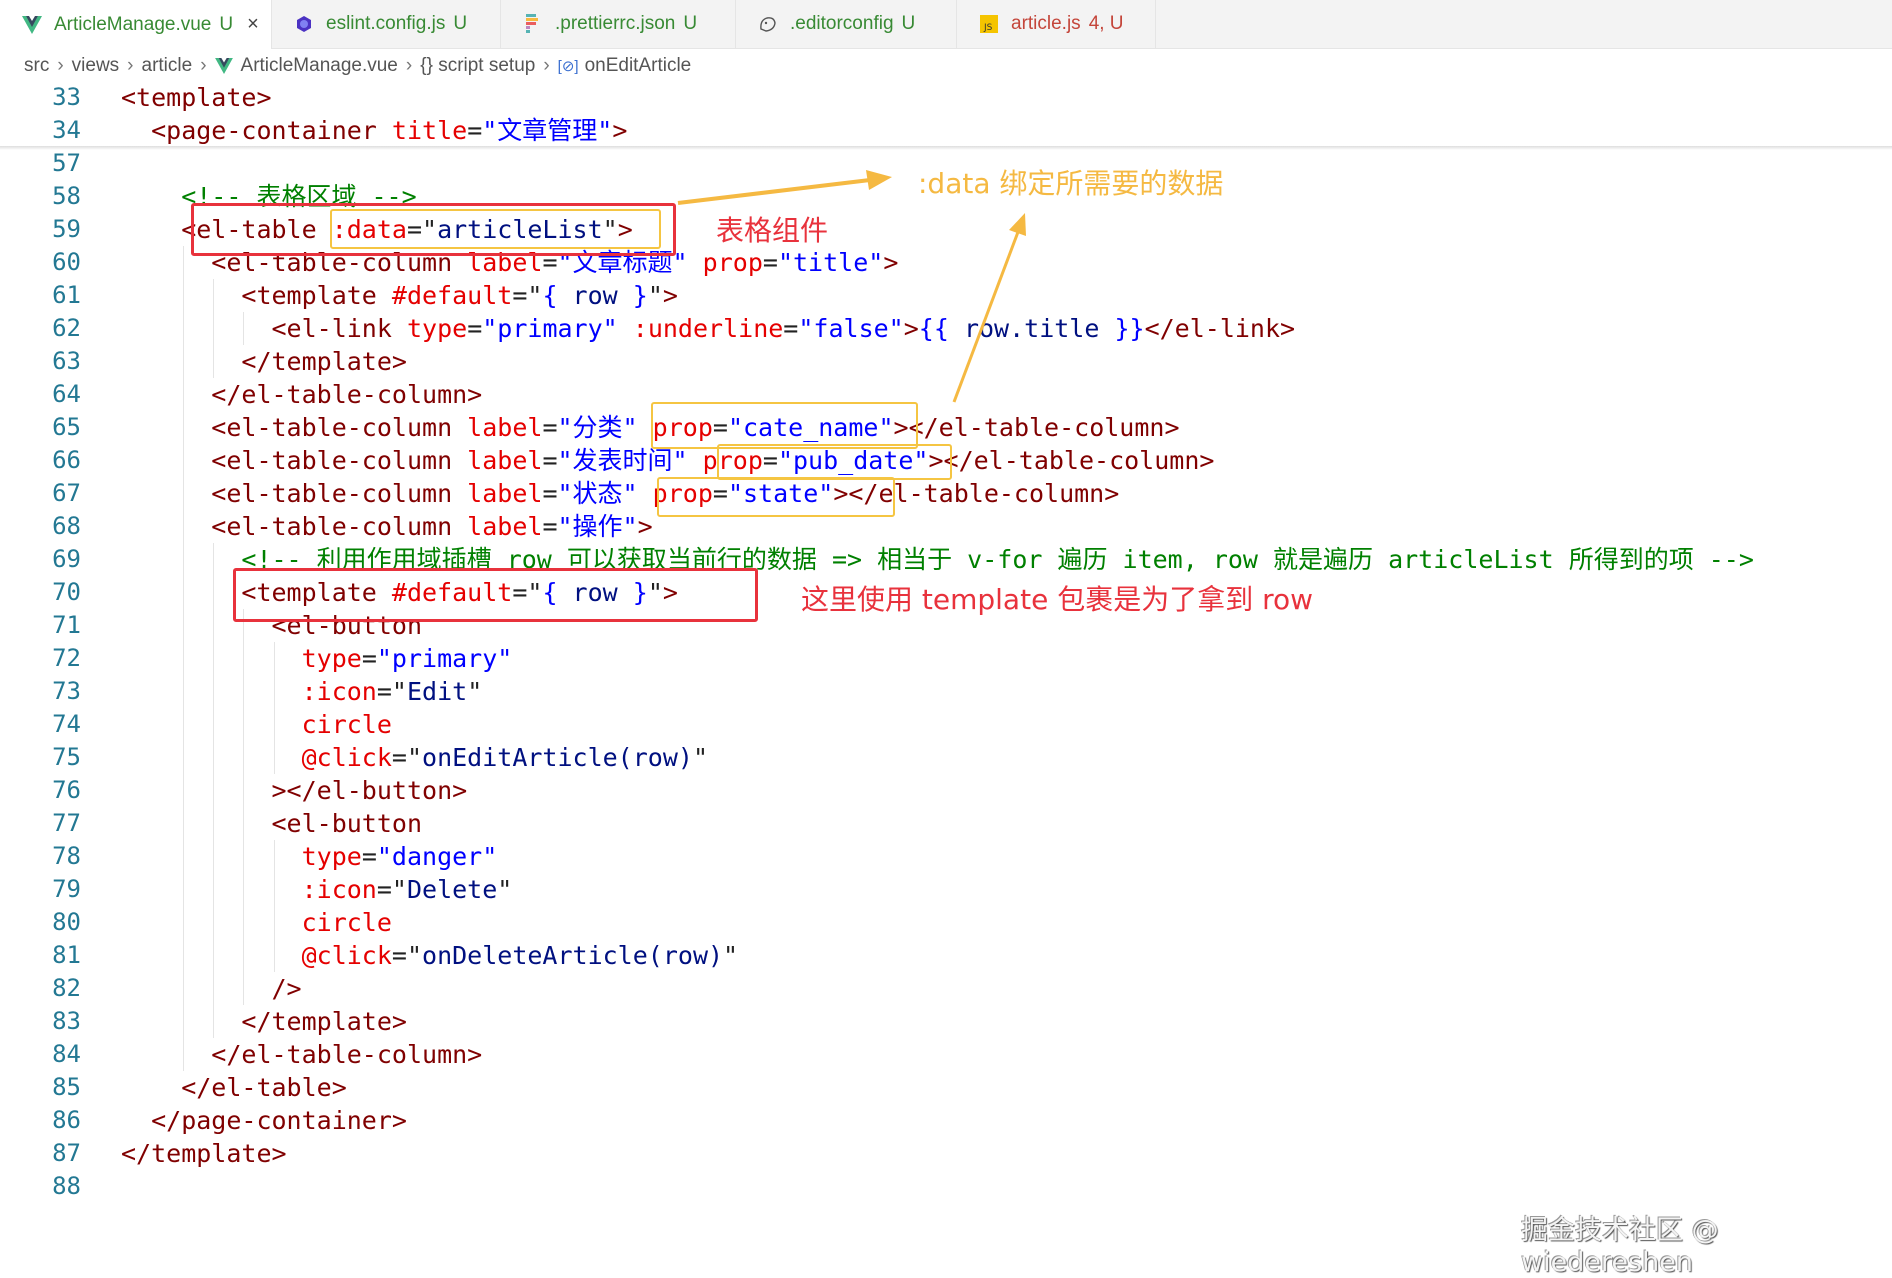 The height and width of the screenshot is (1278, 1892). I want to click on table-component-note: 表格组件, so click(772, 230).